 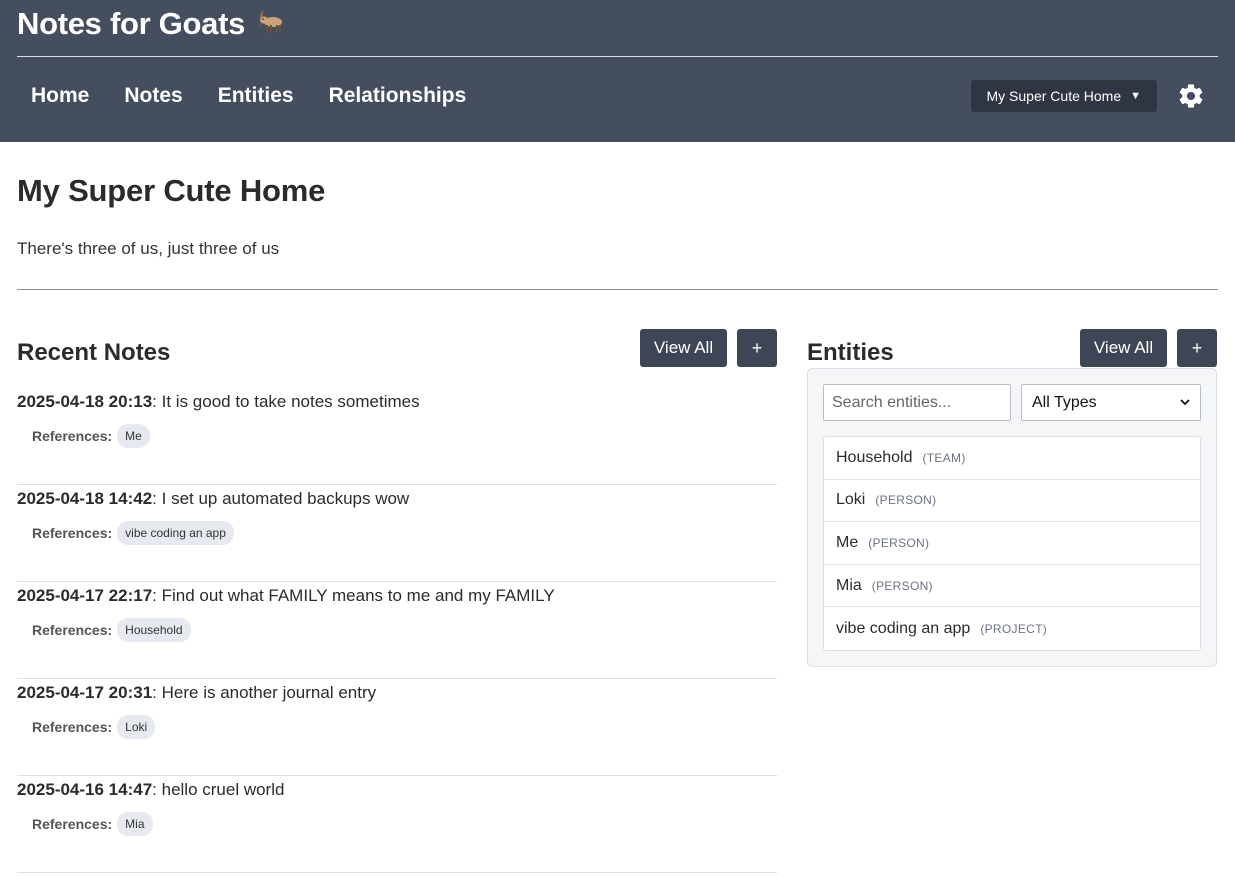 I want to click on note-date: 2025-04-17 20:31, so click(x=84, y=692).